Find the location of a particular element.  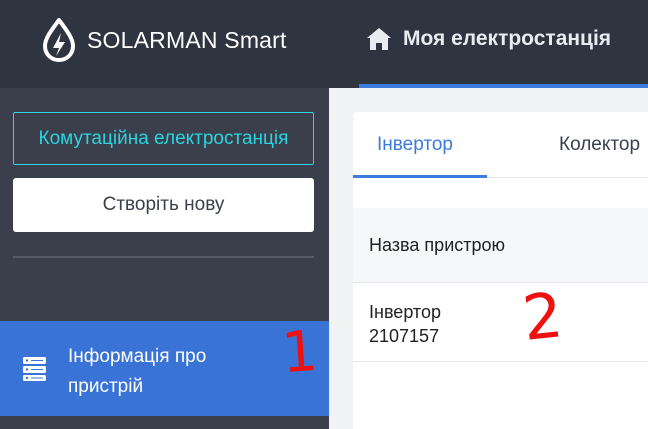

solarman-logo-icon is located at coordinates (59, 40).